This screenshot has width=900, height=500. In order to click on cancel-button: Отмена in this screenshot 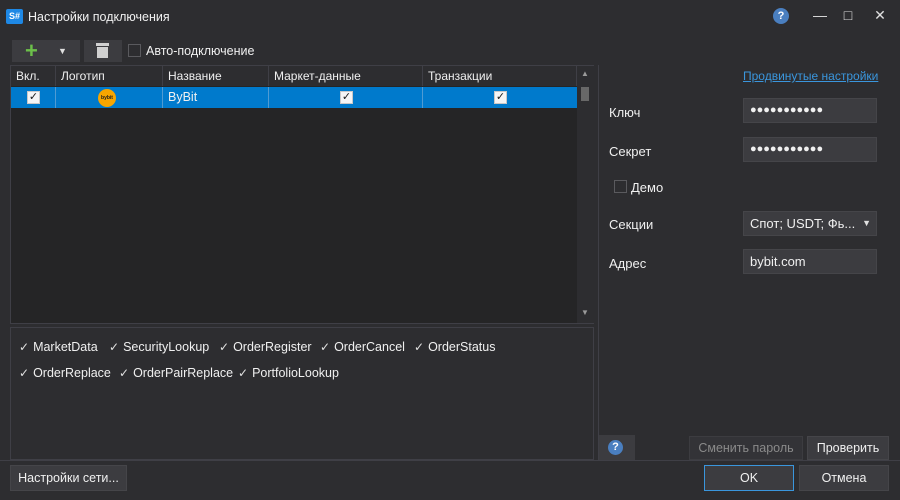, I will do `click(844, 478)`.